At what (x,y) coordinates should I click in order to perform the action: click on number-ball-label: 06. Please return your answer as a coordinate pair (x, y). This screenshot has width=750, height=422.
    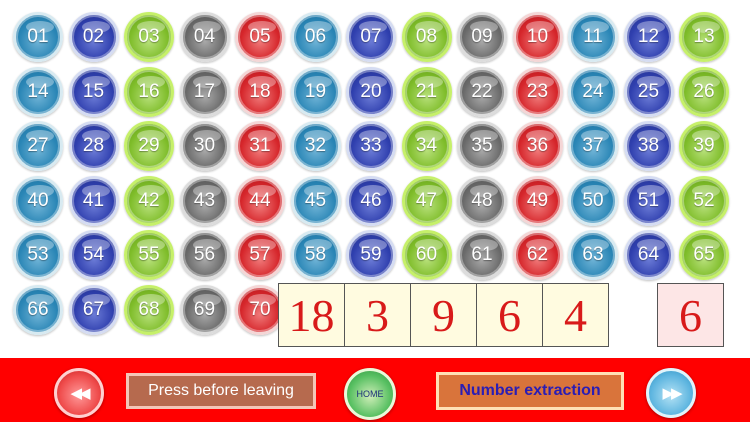
    Looking at the image, I should click on (315, 36).